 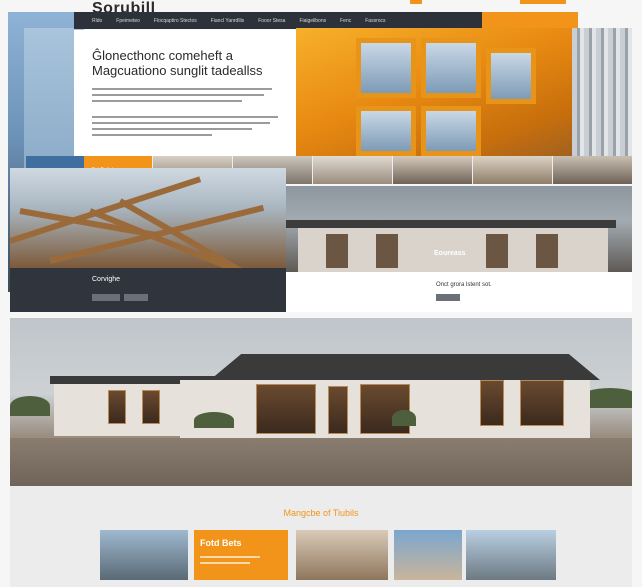 I want to click on house-caption-text: Onct grora lstent sot., so click(x=464, y=285).